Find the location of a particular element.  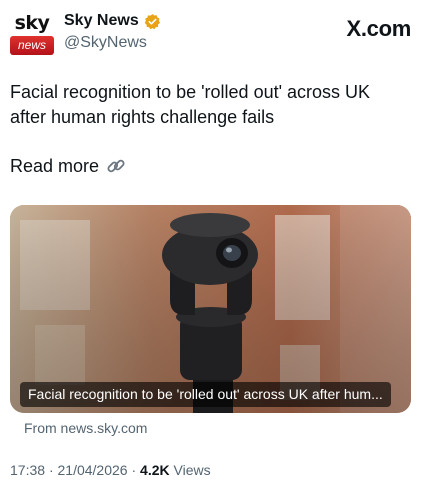

tweet-date: 21/04/2026 is located at coordinates (93, 470).